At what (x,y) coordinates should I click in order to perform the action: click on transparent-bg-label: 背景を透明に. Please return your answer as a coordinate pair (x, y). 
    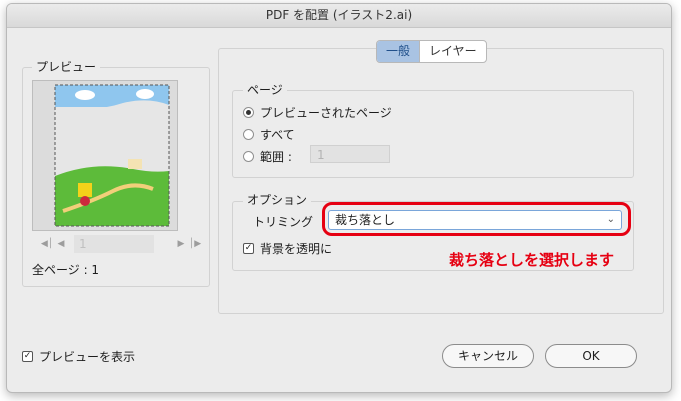
    Looking at the image, I should click on (296, 249).